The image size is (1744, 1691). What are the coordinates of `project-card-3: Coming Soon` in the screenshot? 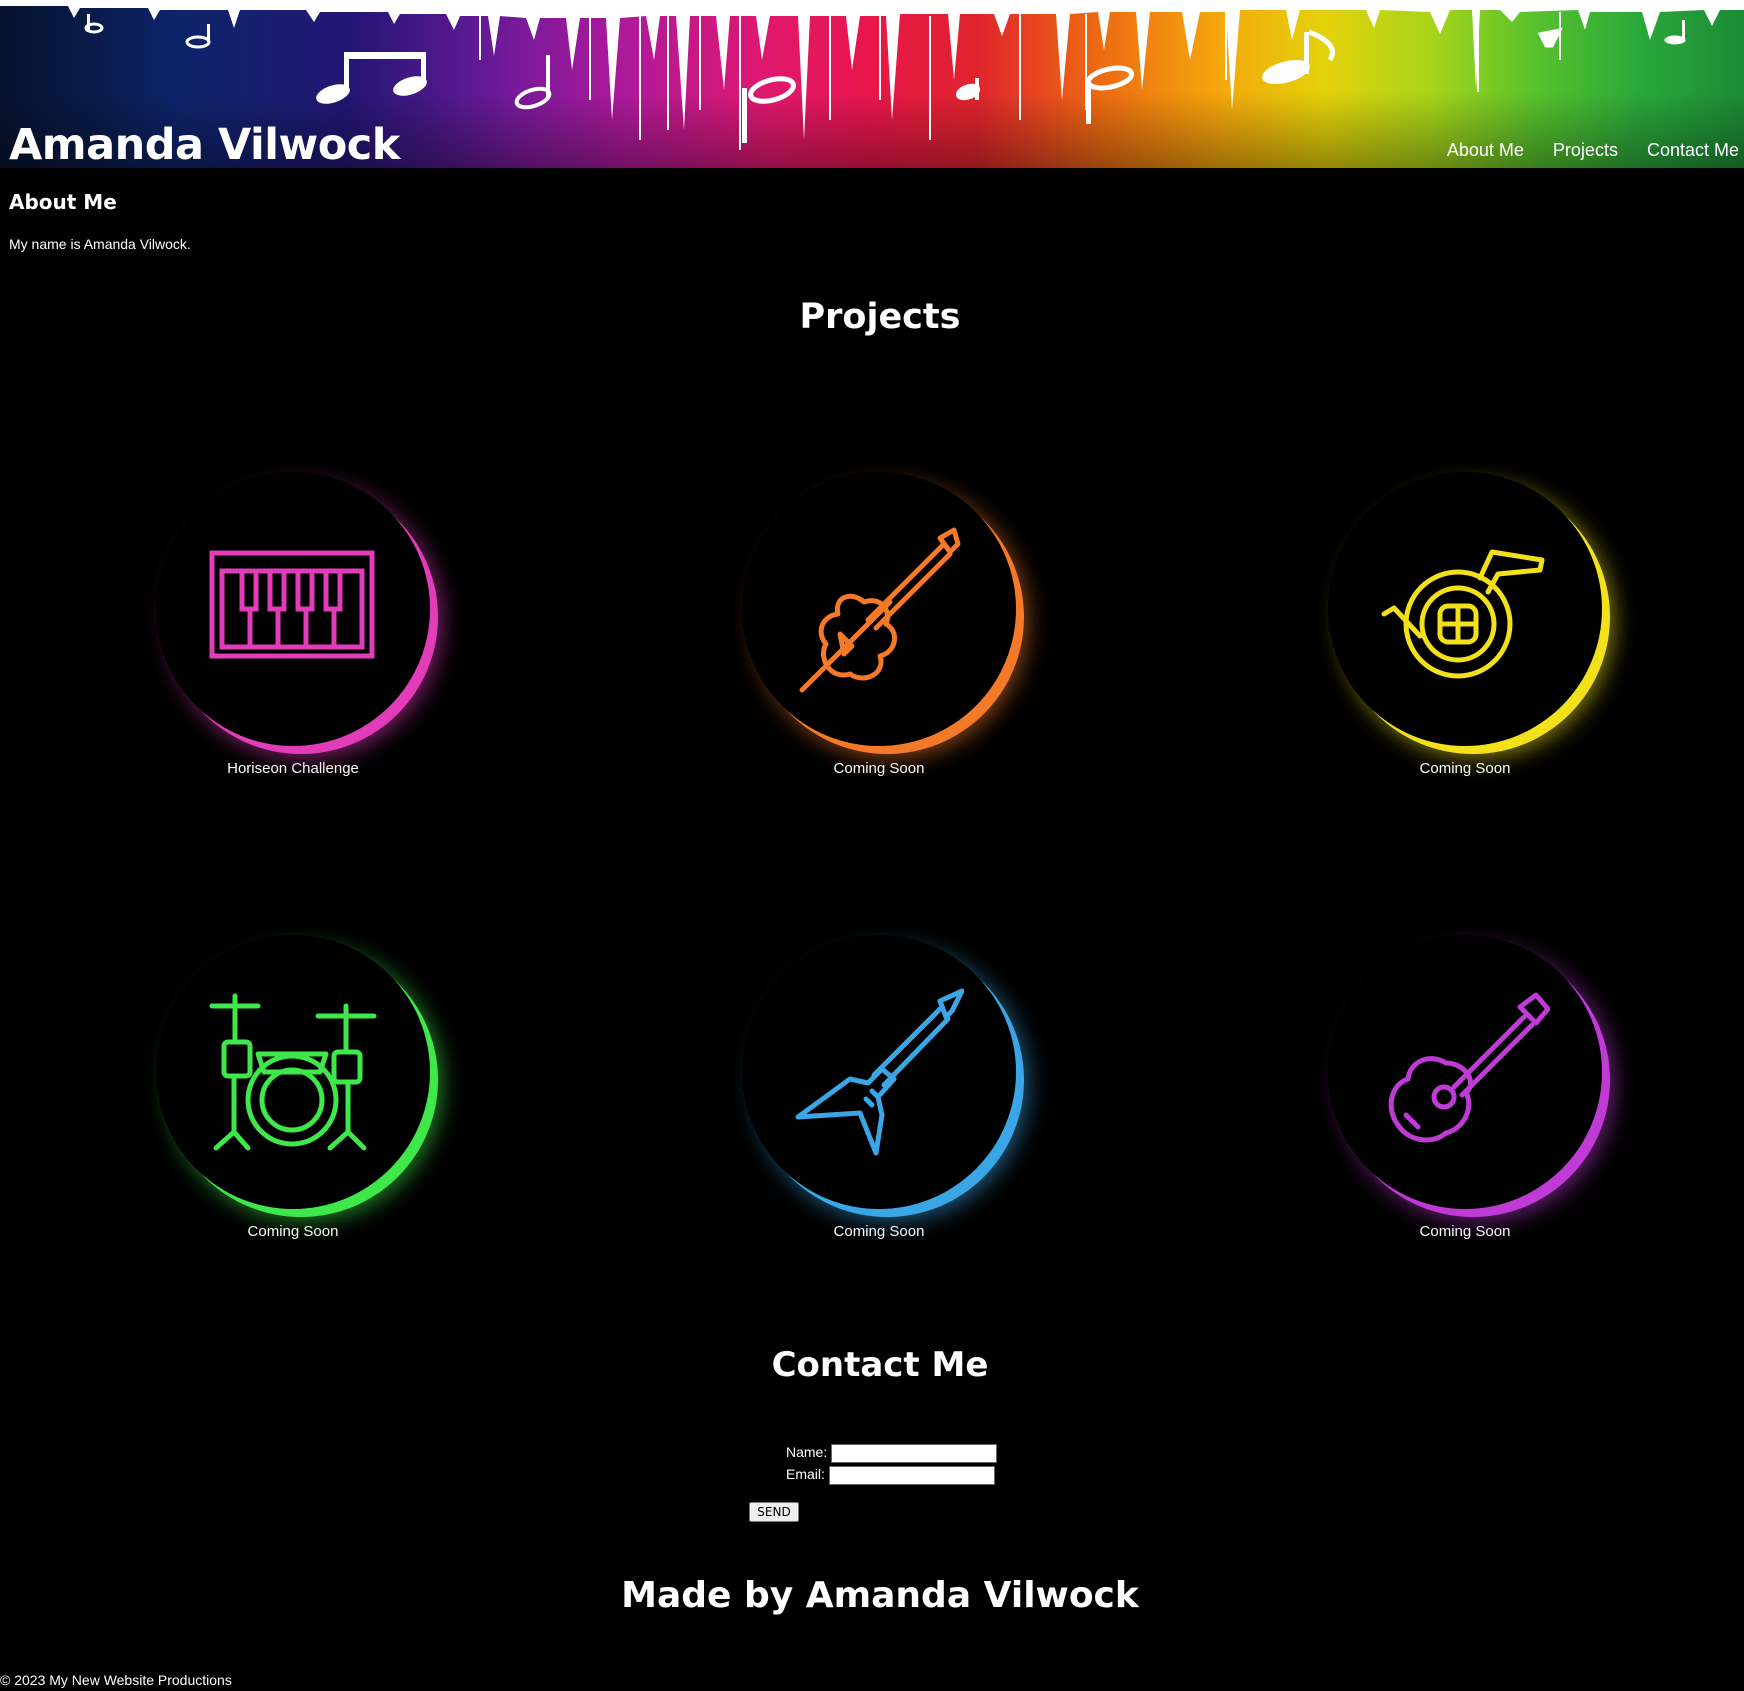 It's located at (1465, 624).